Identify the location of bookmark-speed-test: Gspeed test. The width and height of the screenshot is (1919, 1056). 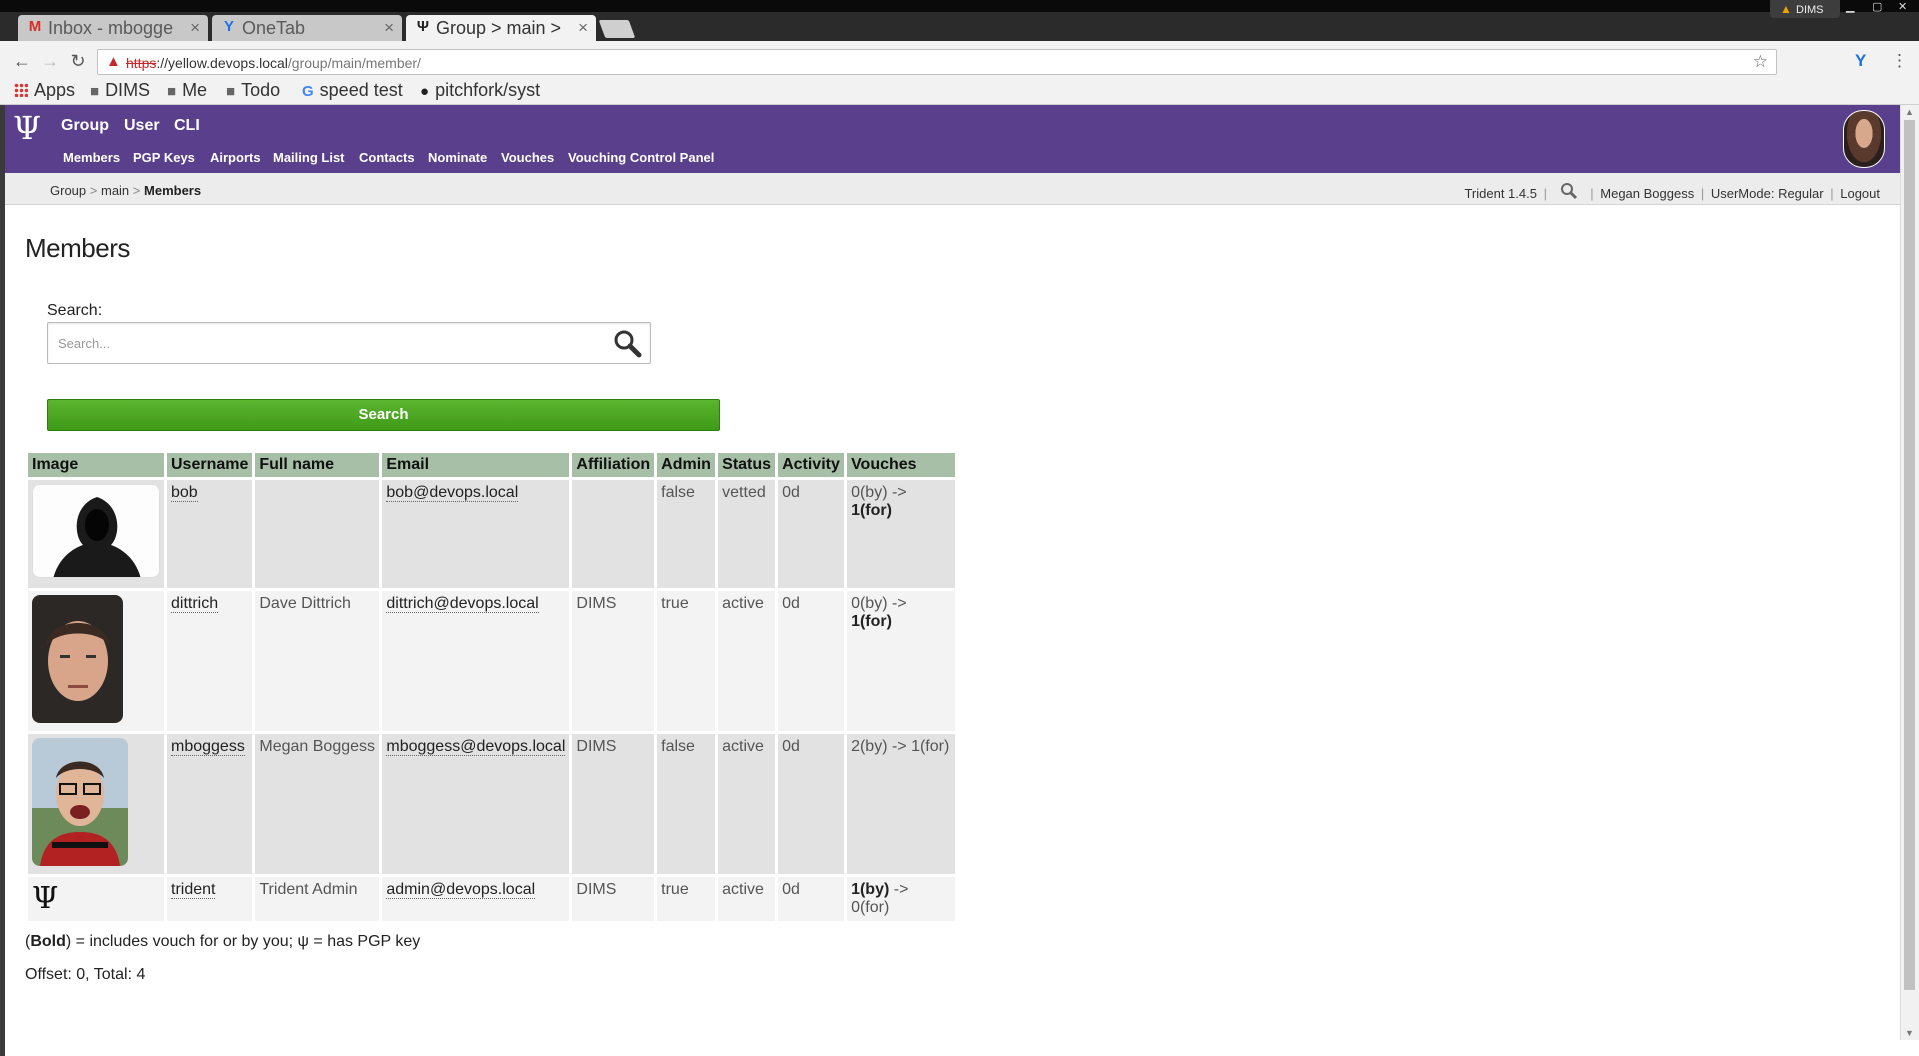
(352, 90).